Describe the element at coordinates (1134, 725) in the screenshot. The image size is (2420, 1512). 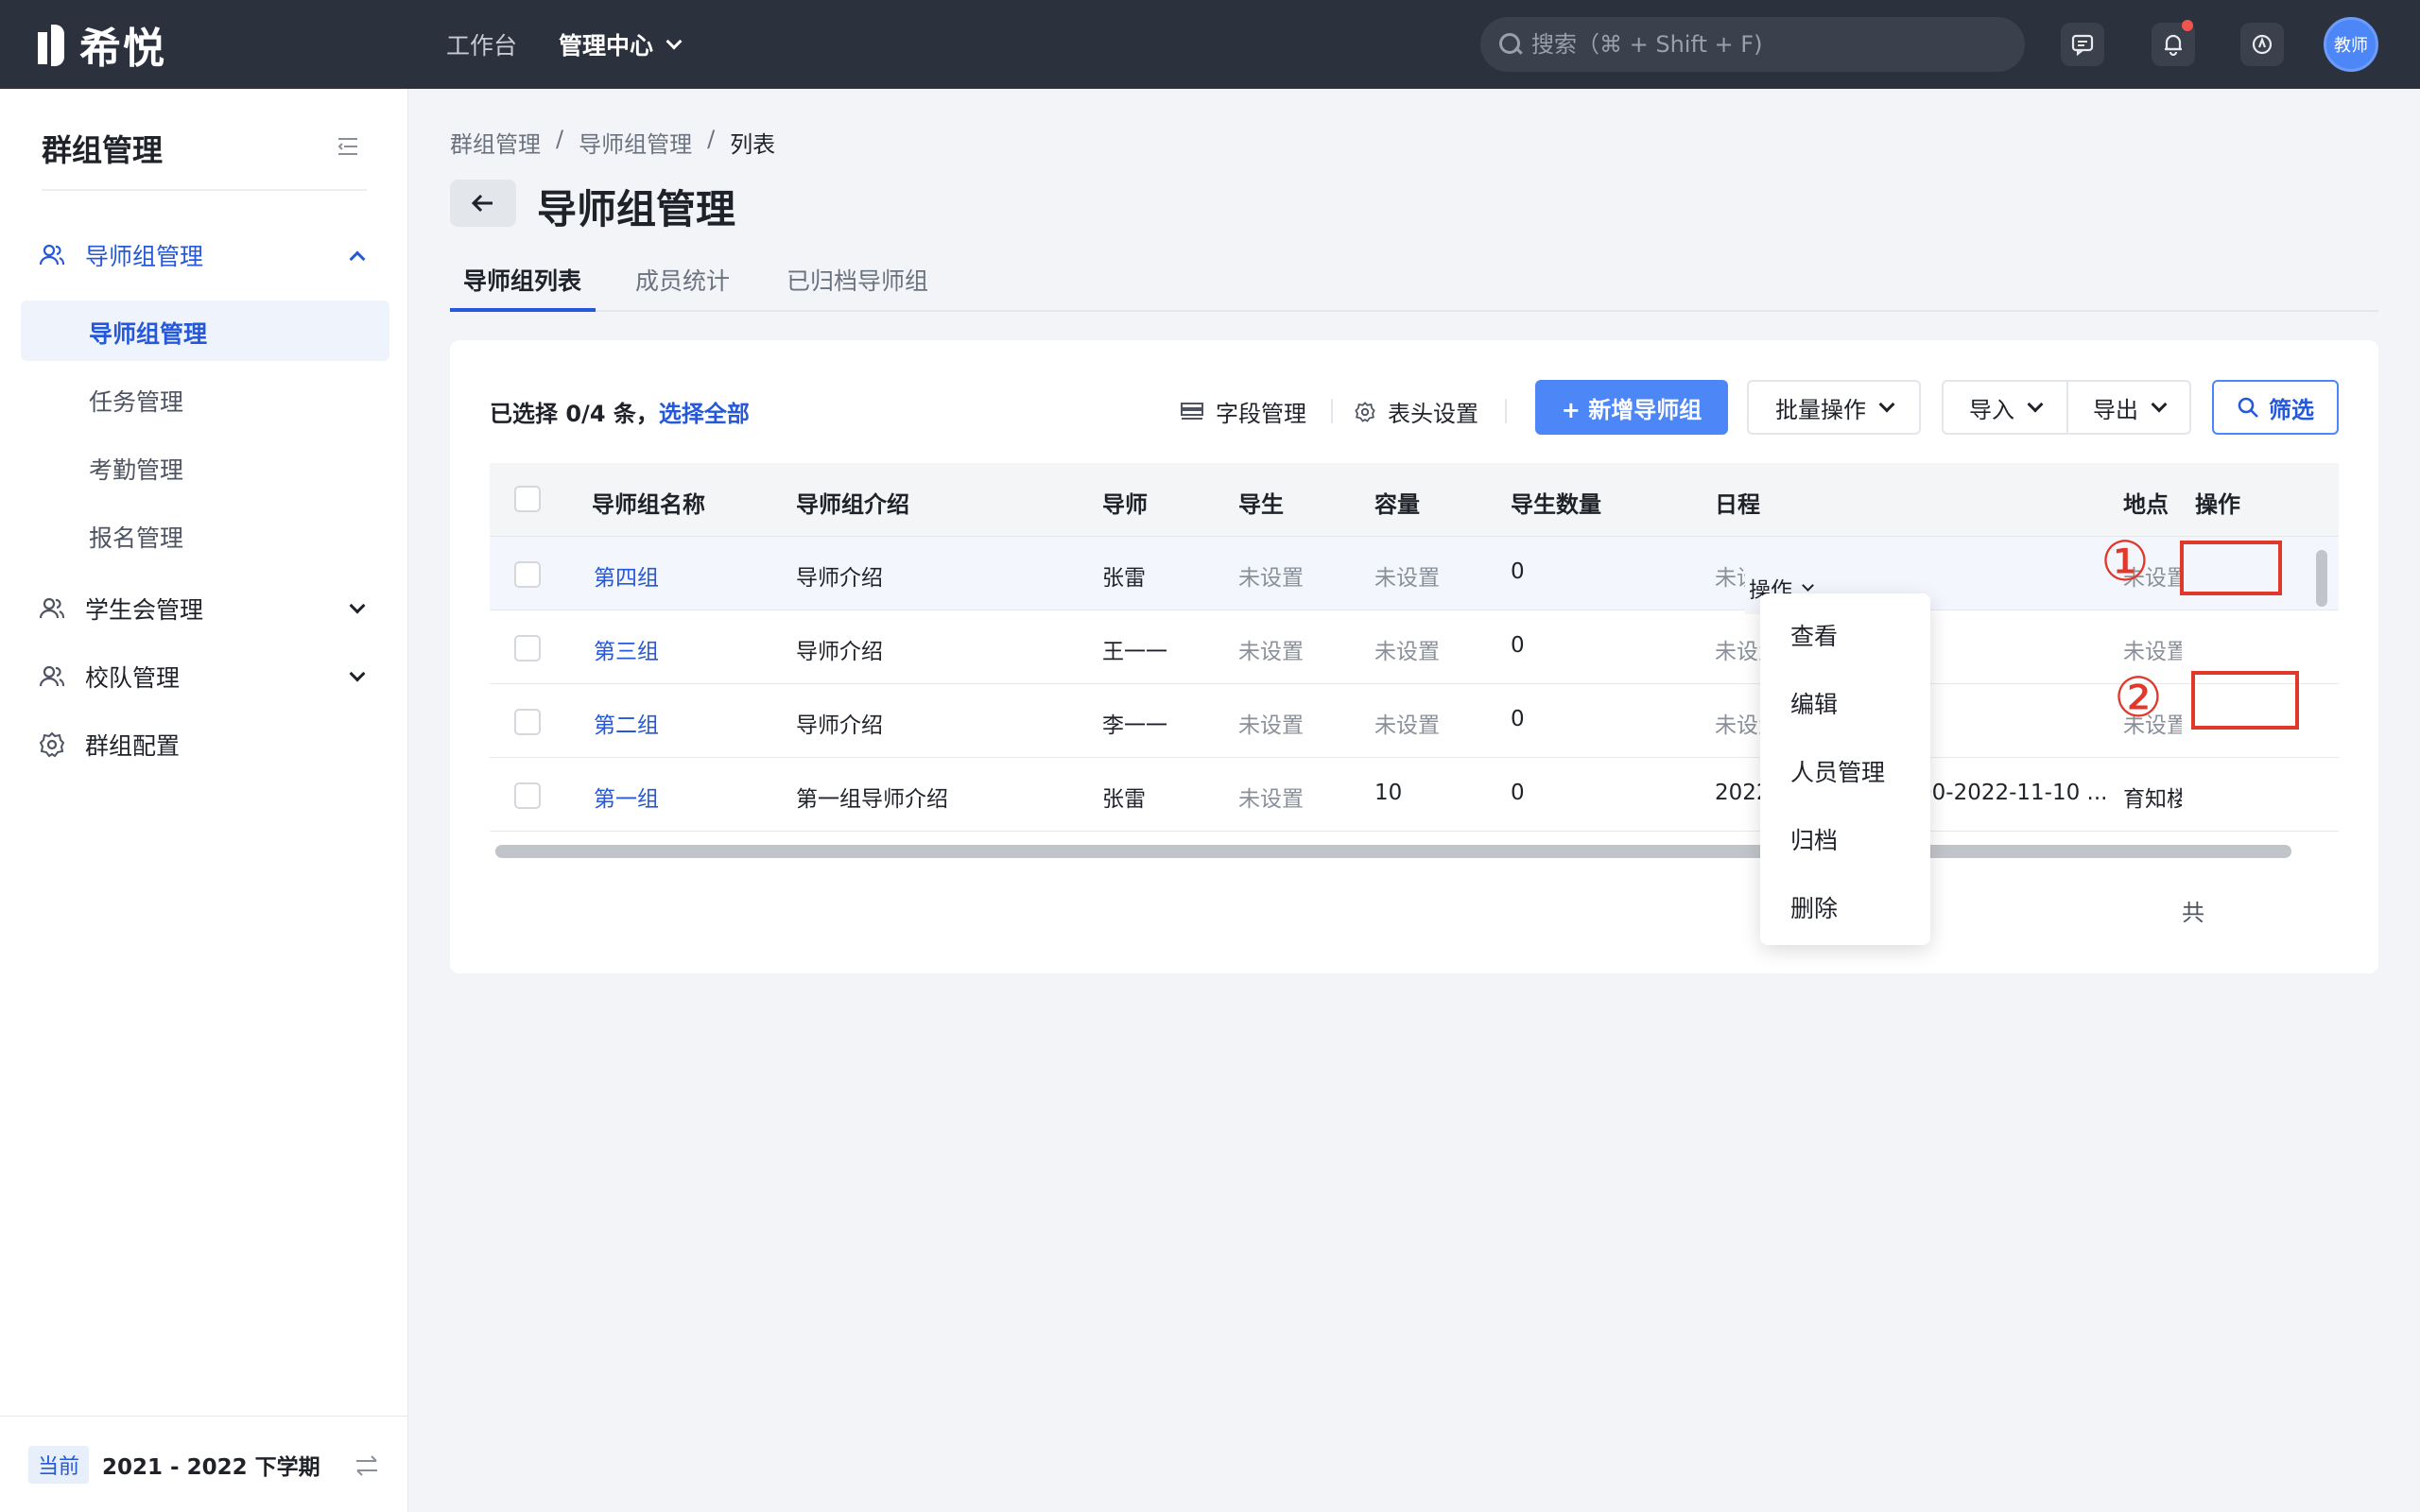
I see `group-tutor: 李一一` at that location.